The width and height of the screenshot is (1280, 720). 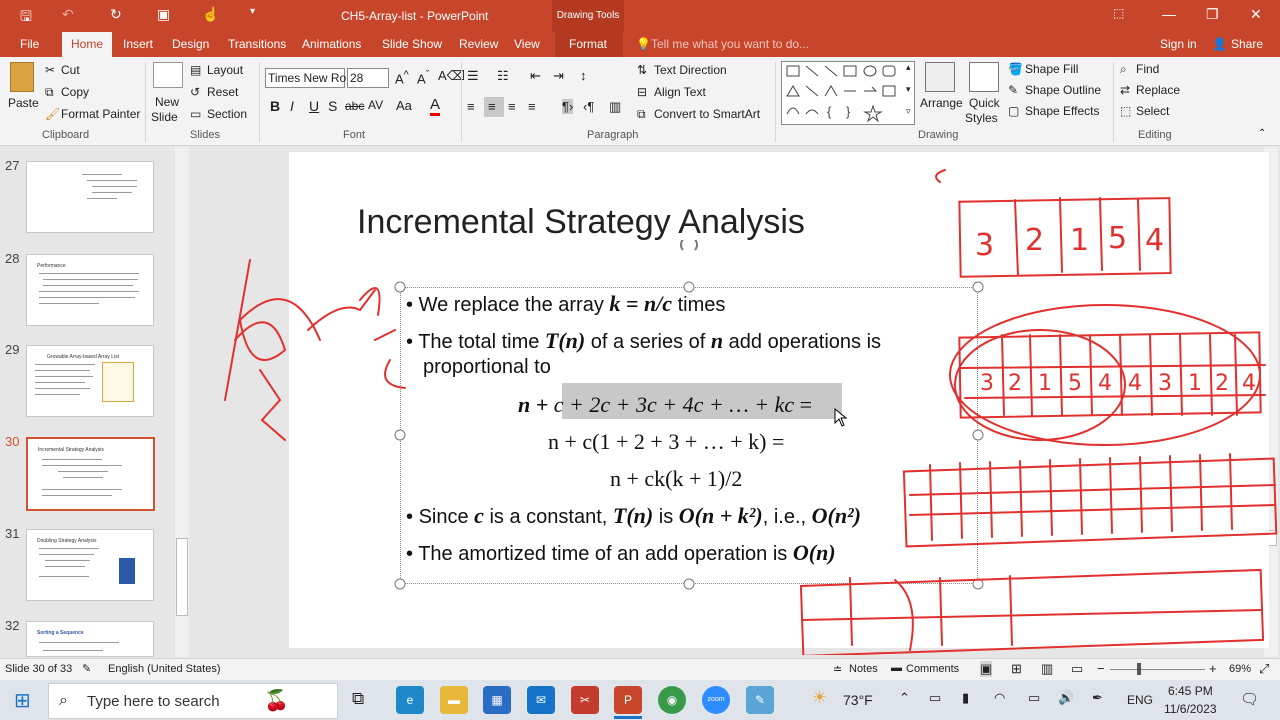 What do you see at coordinates (981, 118) in the screenshot?
I see `quick-styles-button-line2: Styles` at bounding box center [981, 118].